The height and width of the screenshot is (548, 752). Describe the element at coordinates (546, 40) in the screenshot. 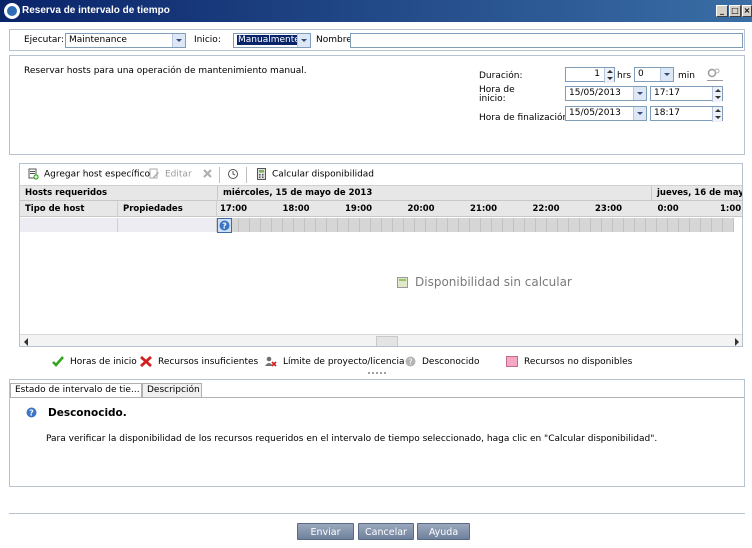

I see `nombre-input` at that location.